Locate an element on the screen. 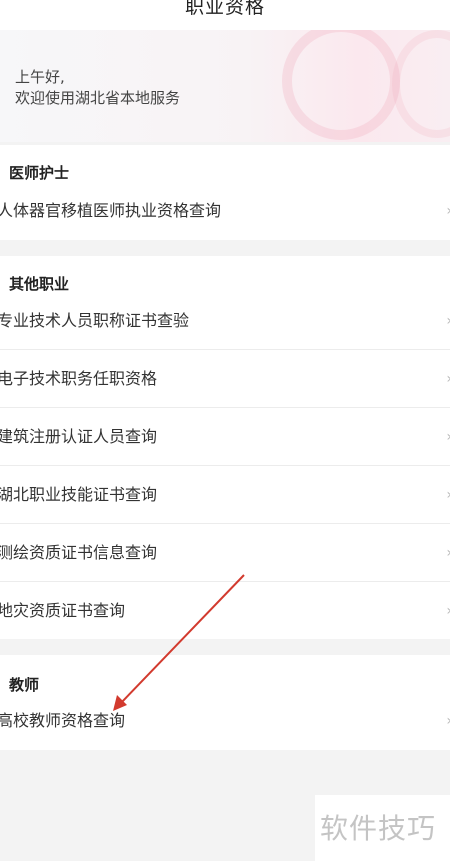  watermark-text: 软件技巧 is located at coordinates (378, 828).